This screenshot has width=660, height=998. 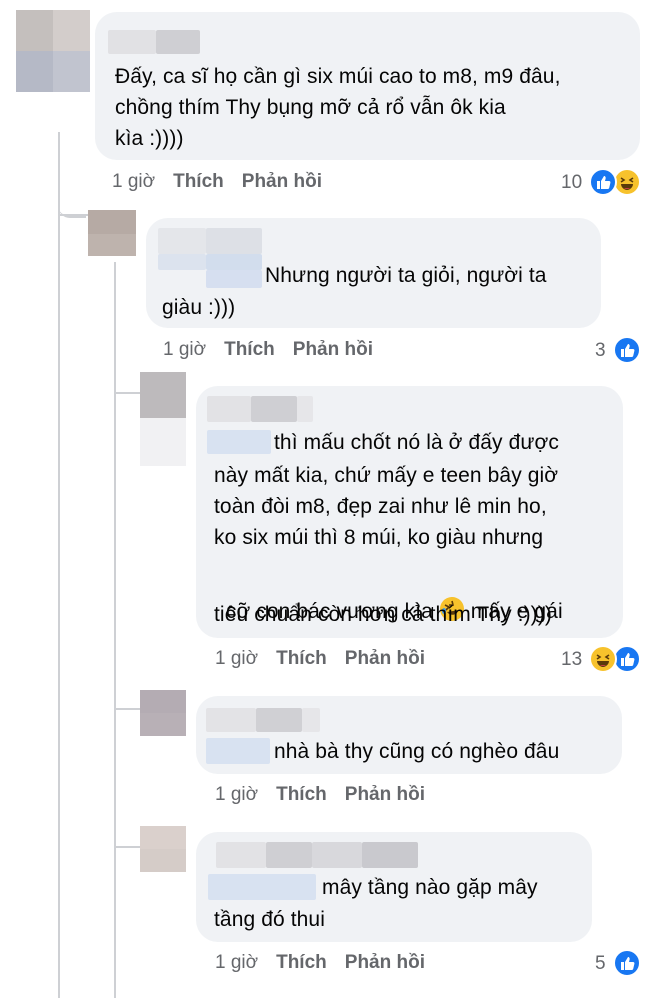 I want to click on reaction-count: 5, so click(x=600, y=964).